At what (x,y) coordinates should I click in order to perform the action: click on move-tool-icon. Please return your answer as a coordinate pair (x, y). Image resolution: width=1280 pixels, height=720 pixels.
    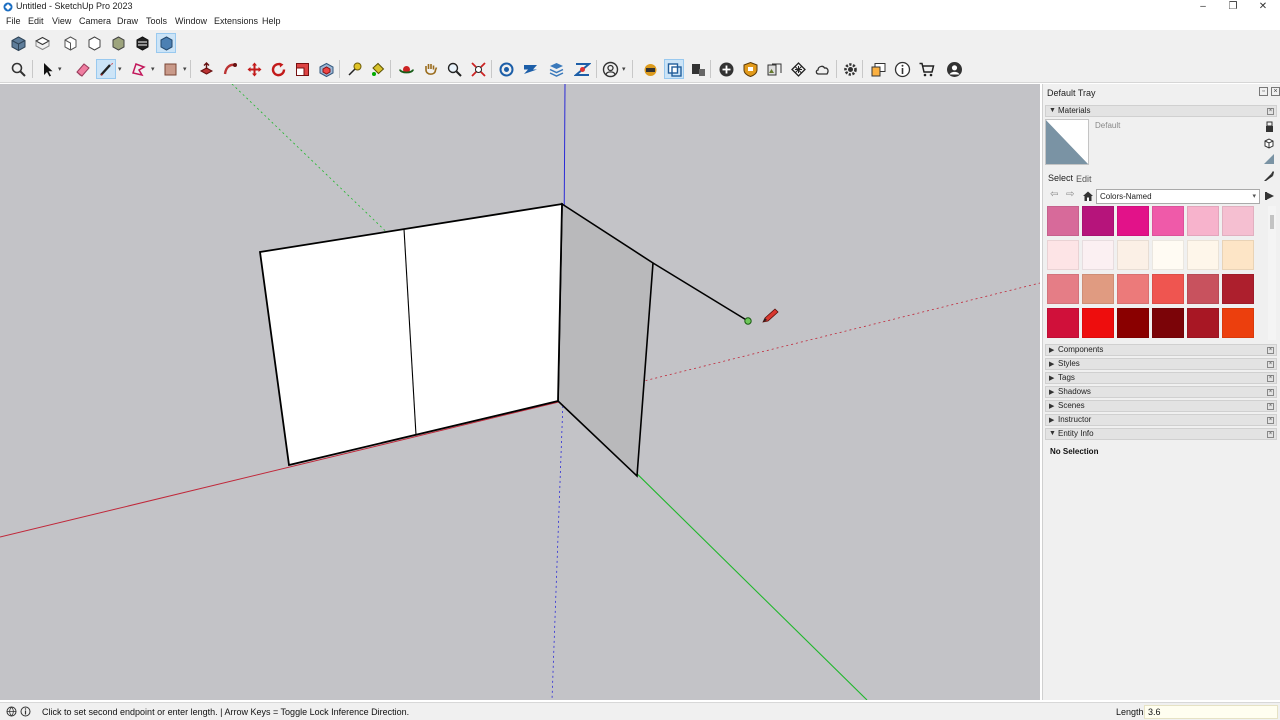
    Looking at the image, I should click on (254, 69).